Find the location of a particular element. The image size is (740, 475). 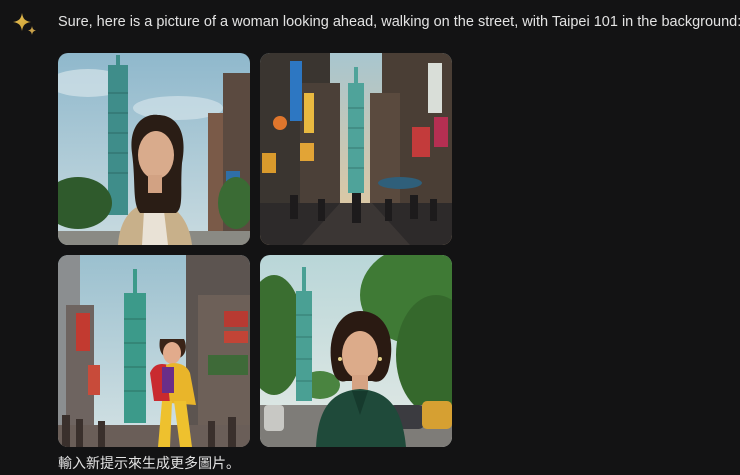

footer-prompt-hint: 輸入新提示來生成更多圖片。 is located at coordinates (149, 464).